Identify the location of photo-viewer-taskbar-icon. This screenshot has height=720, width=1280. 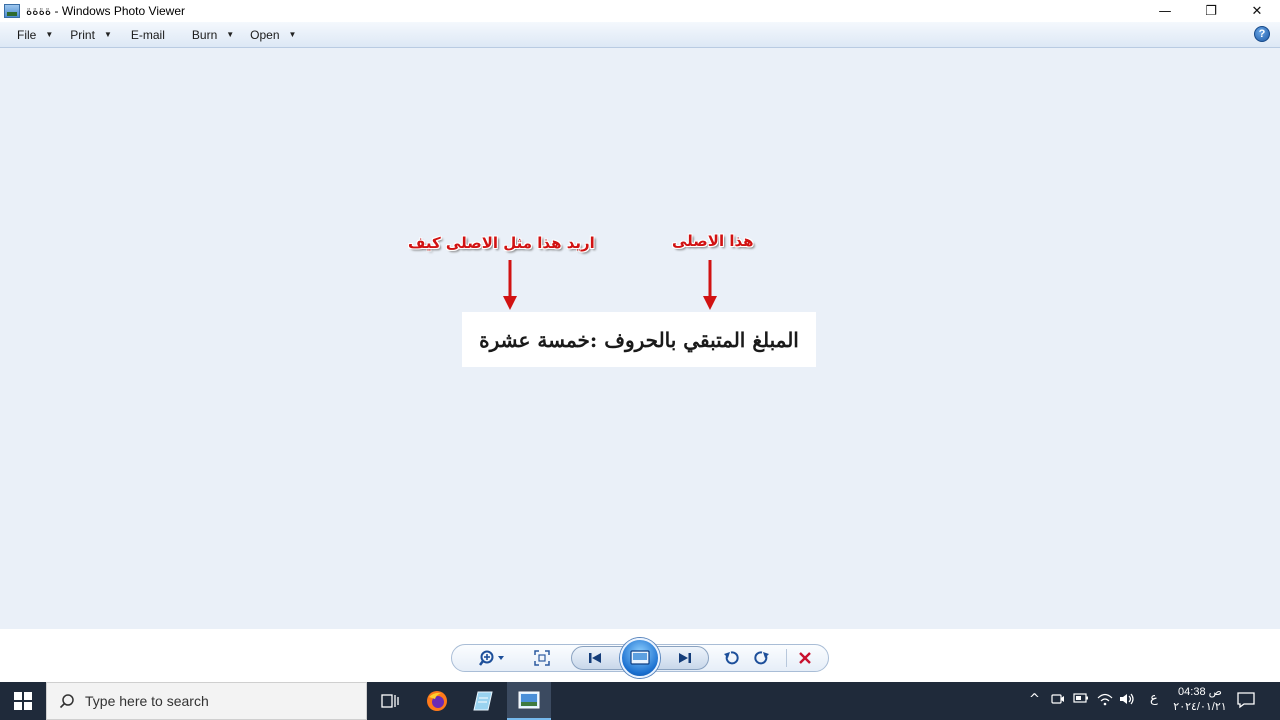
(529, 701).